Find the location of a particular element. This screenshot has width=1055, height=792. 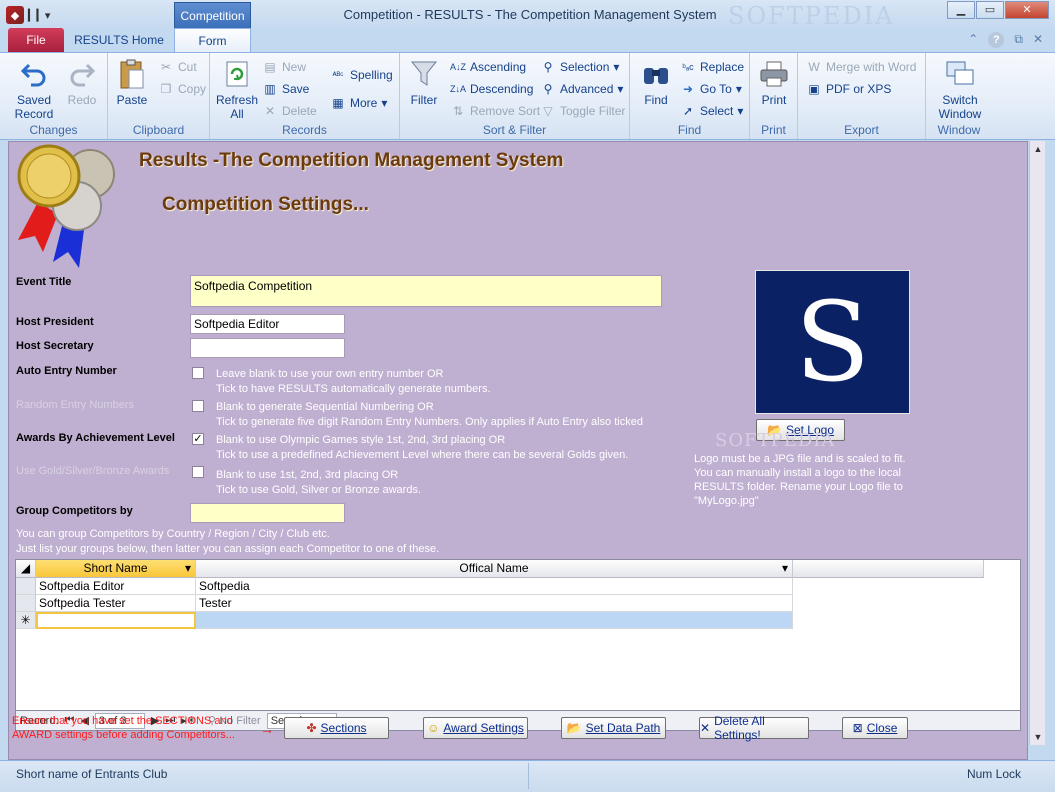

paste-button: Paste is located at coordinates (132, 82).